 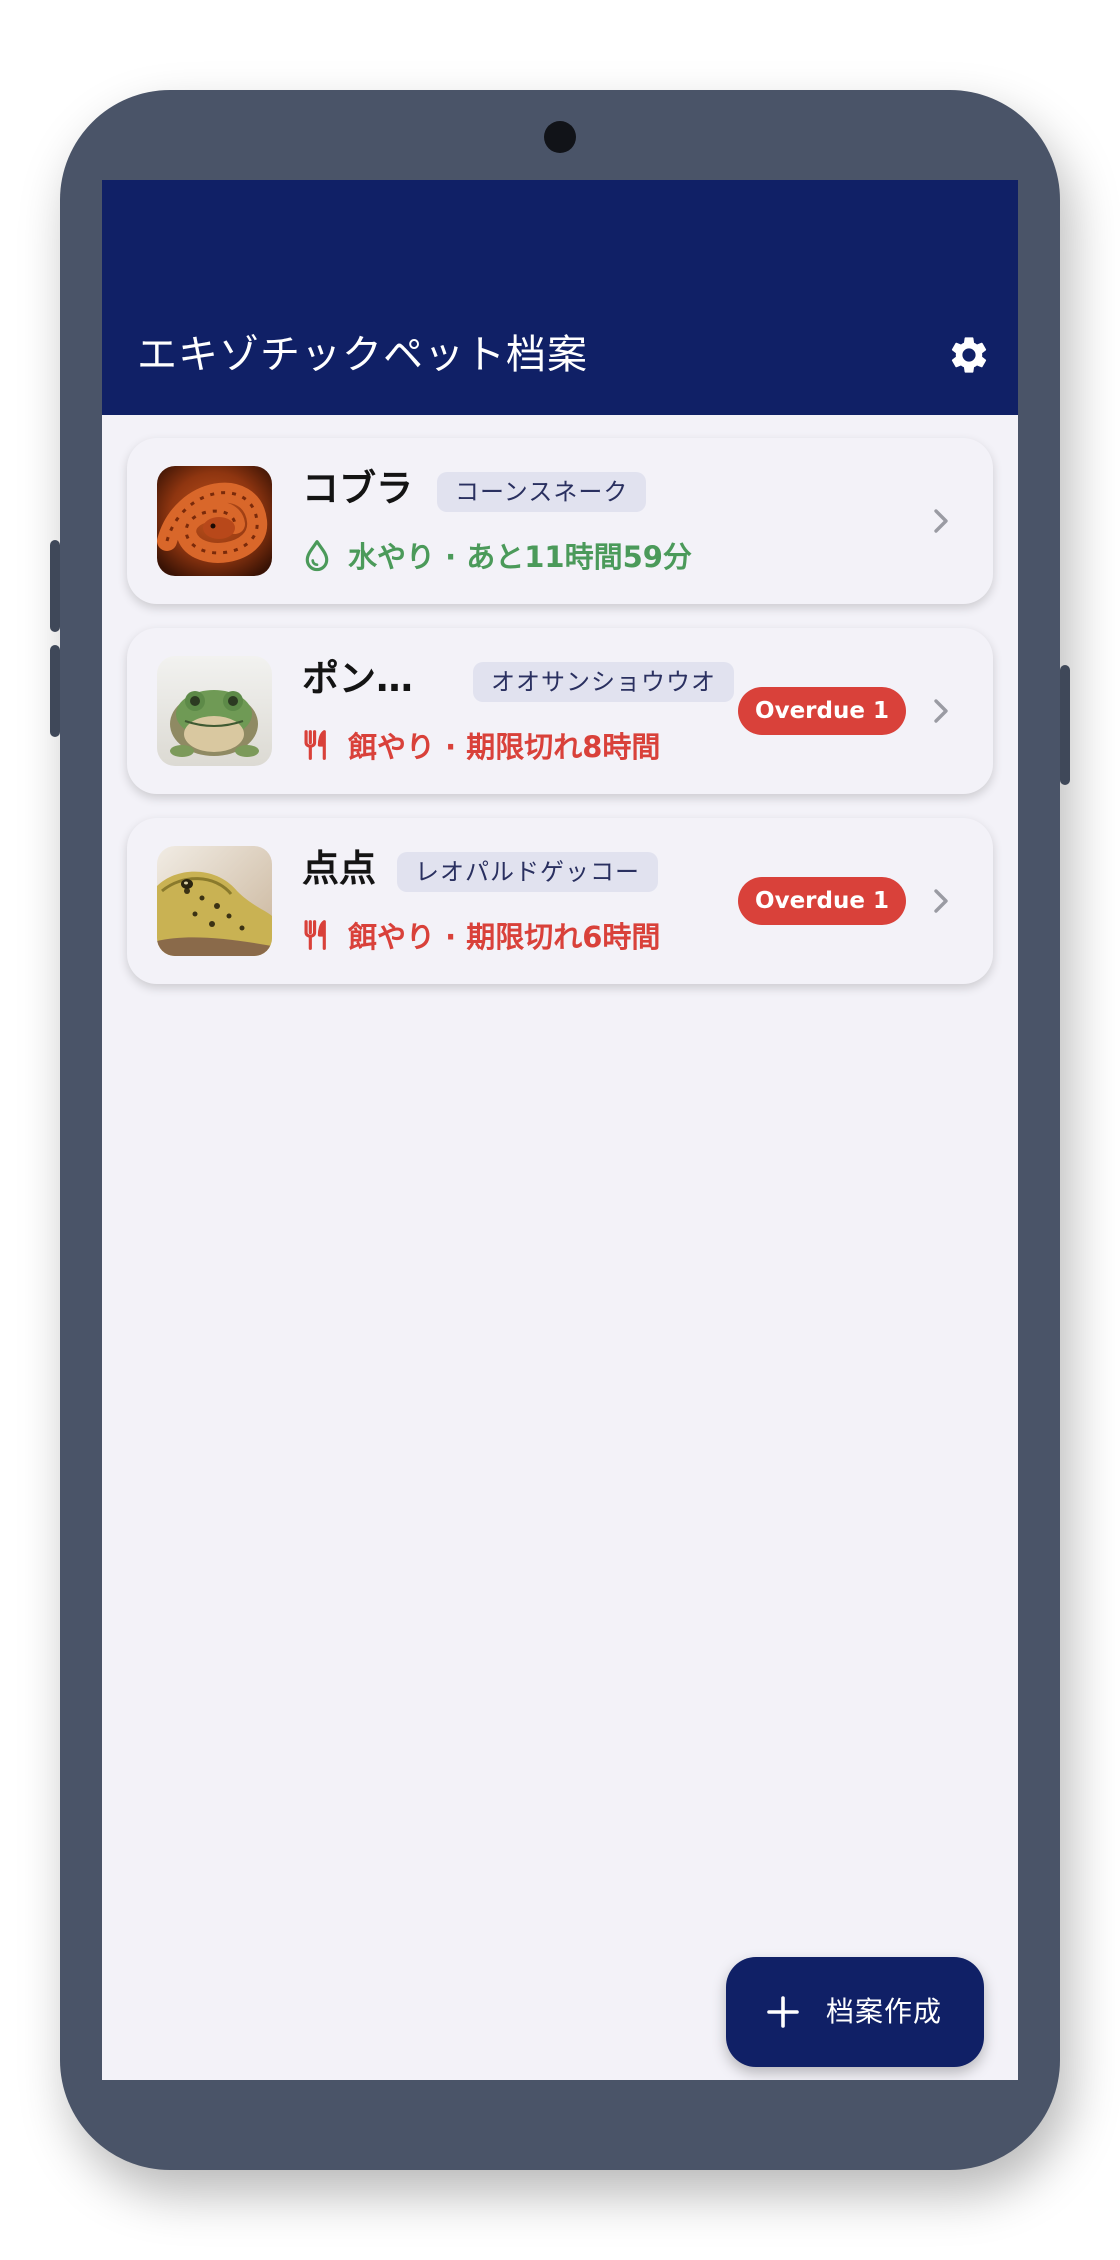 I want to click on create-profile-label: 档案作成, so click(x=884, y=2011).